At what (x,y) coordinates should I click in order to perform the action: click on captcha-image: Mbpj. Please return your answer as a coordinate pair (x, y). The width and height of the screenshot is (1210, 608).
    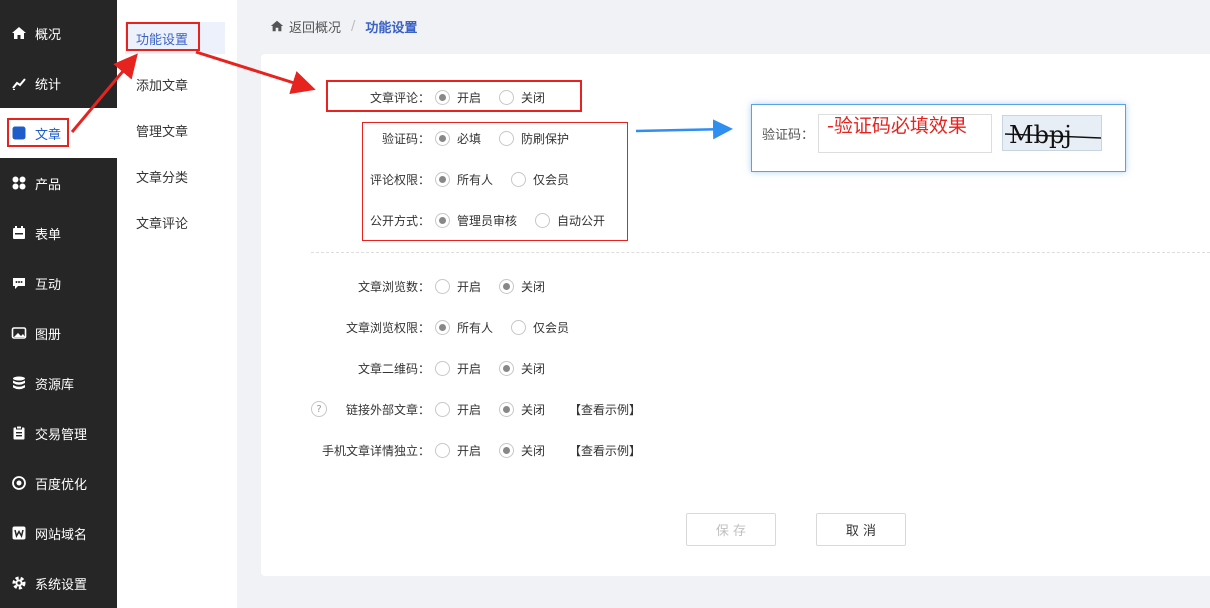
    Looking at the image, I should click on (1052, 133).